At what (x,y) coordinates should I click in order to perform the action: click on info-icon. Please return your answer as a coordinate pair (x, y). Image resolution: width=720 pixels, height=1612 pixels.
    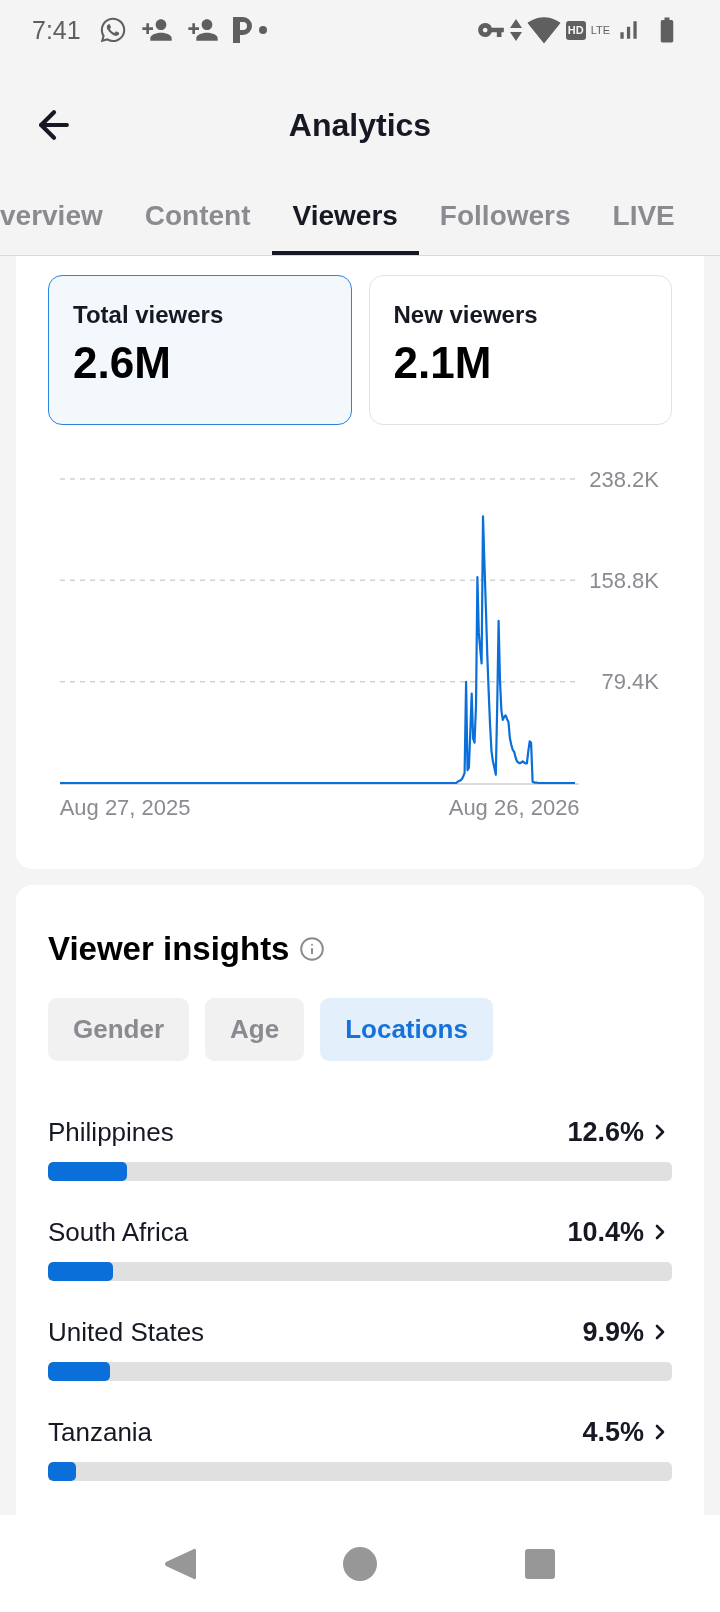
    Looking at the image, I should click on (312, 949).